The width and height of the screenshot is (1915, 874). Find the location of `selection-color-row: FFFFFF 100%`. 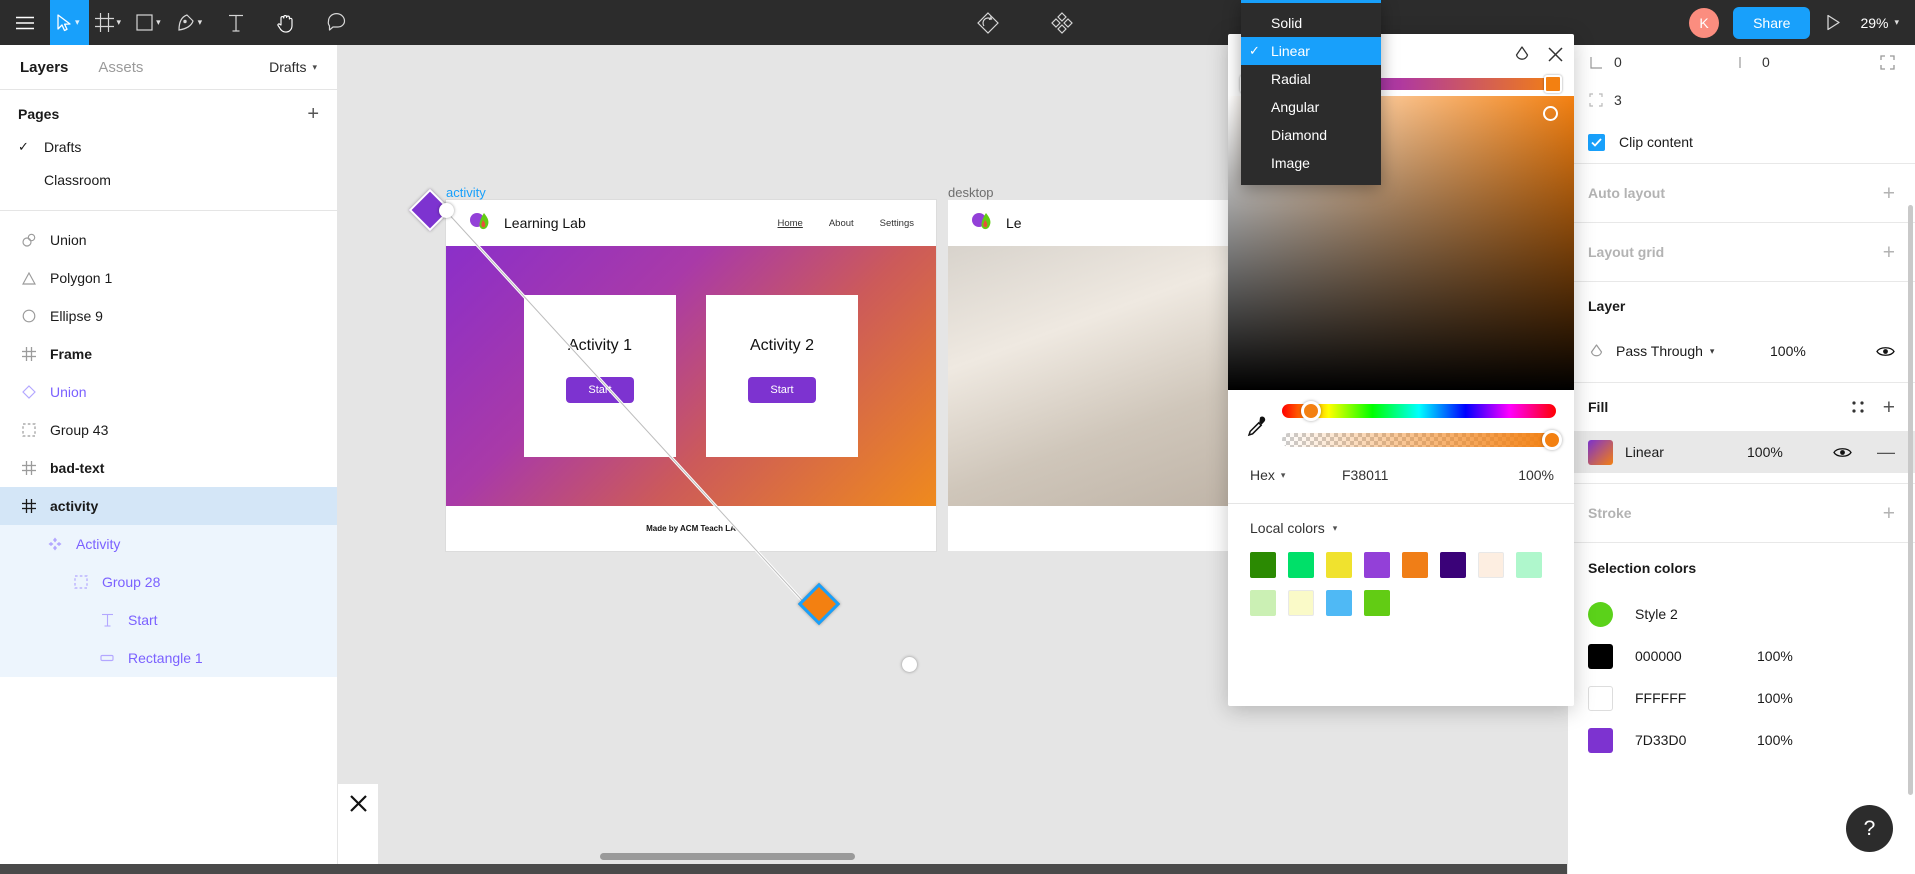

selection-color-row: FFFFFF 100% is located at coordinates (1741, 698).